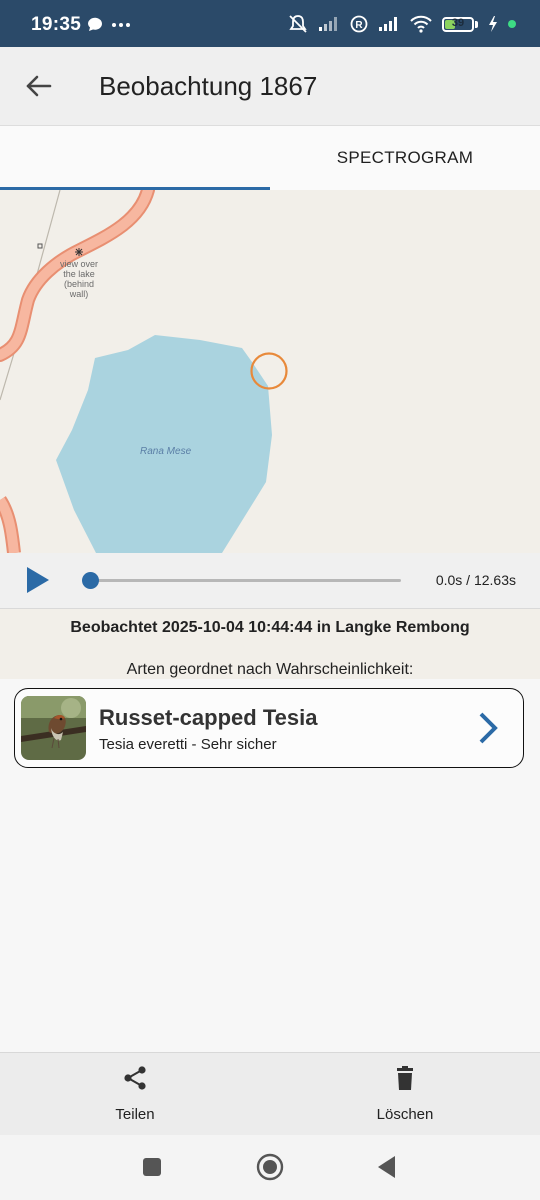 Image resolution: width=540 pixels, height=1200 pixels. I want to click on species-scientific-name: Tesia everetti - Sehr sicher, so click(188, 744).